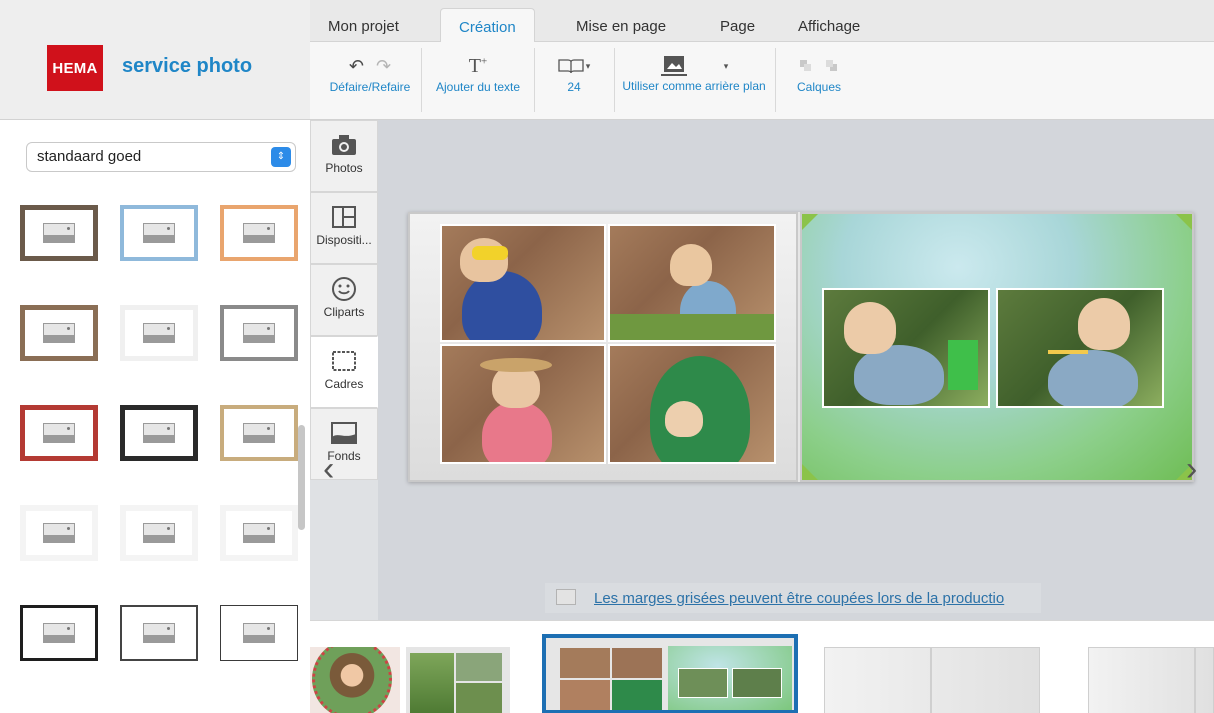  I want to click on page-count-dropdown: ▾ 24, so click(574, 73).